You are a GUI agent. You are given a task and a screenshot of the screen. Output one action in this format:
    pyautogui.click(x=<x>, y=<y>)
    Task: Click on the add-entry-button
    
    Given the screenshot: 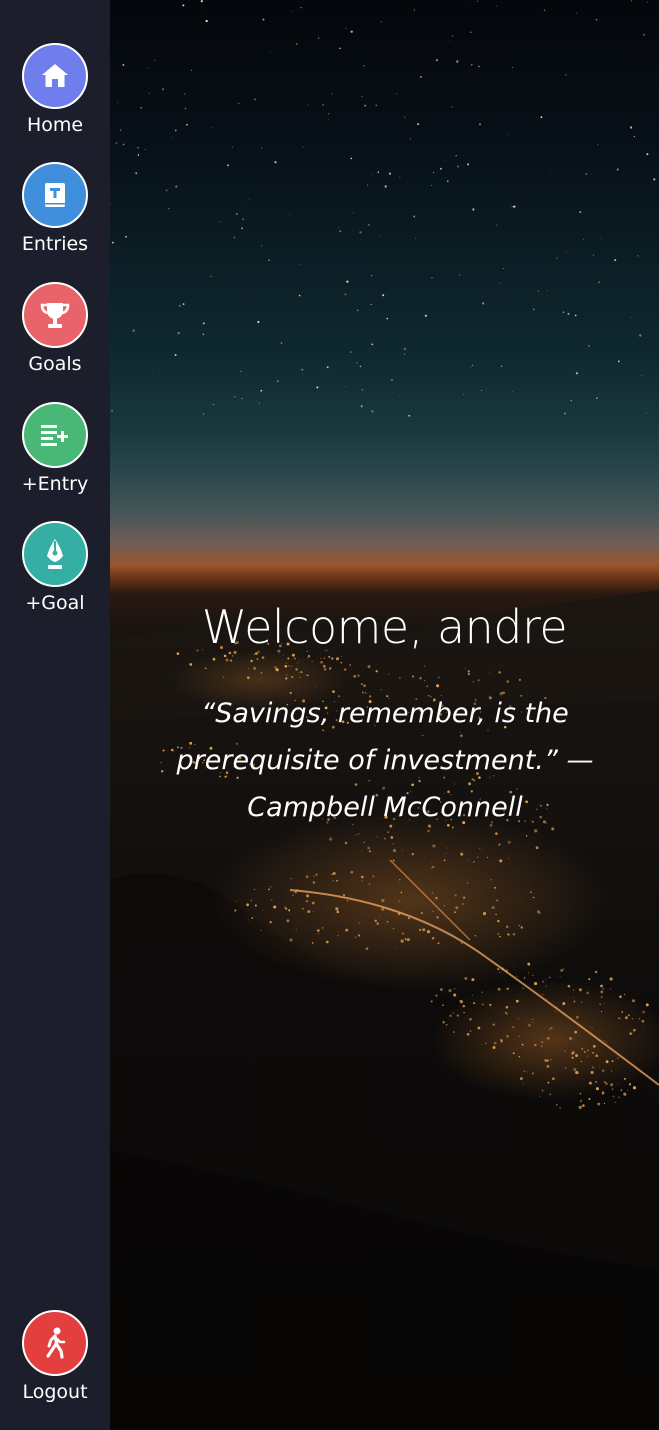 What is the action you would take?
    pyautogui.click(x=55, y=435)
    